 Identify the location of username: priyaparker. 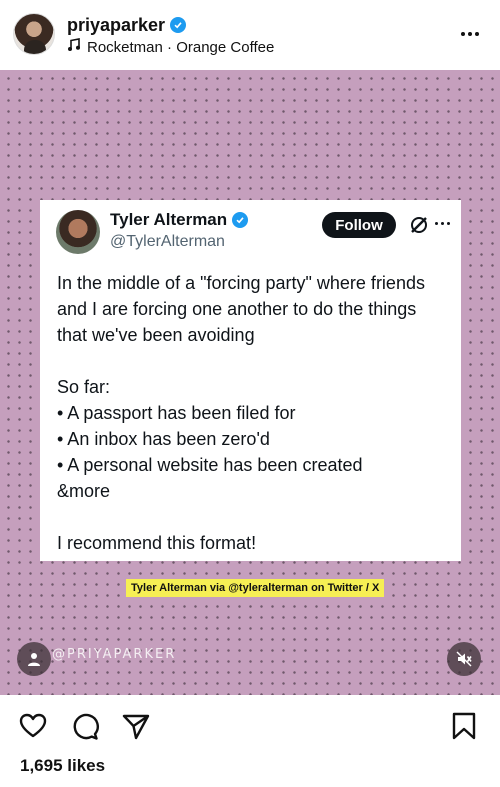
(116, 25).